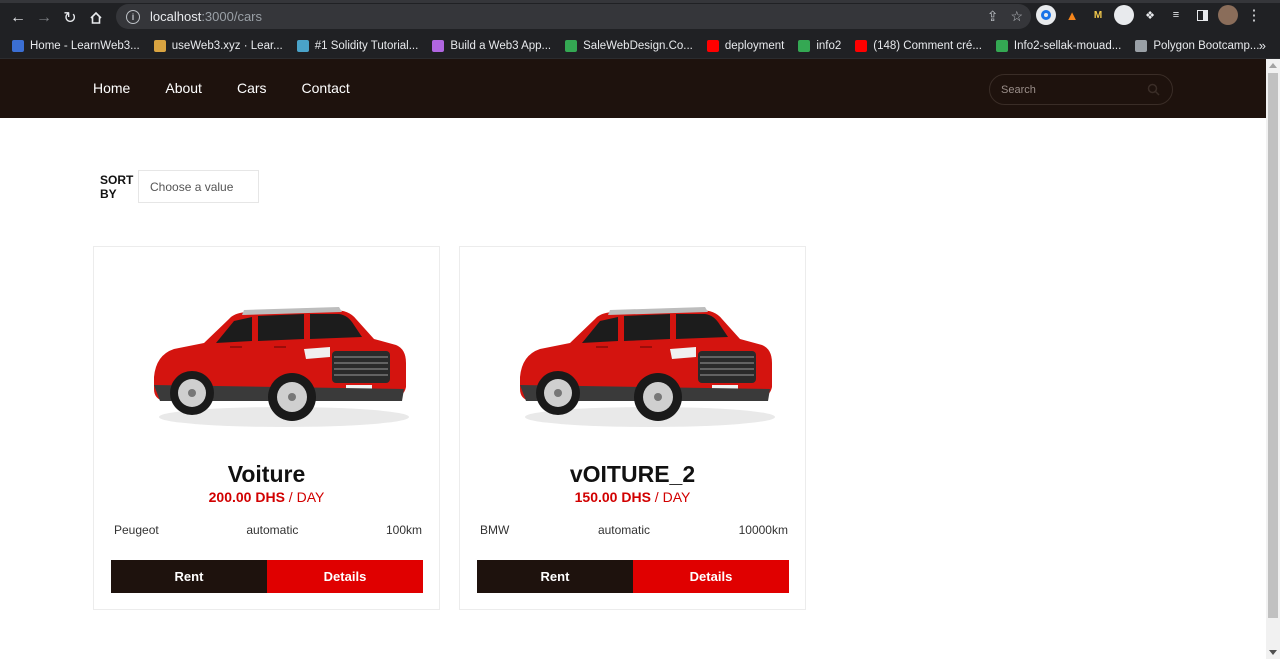 The width and height of the screenshot is (1280, 659). I want to click on page-scrollbar, so click(1273, 359).